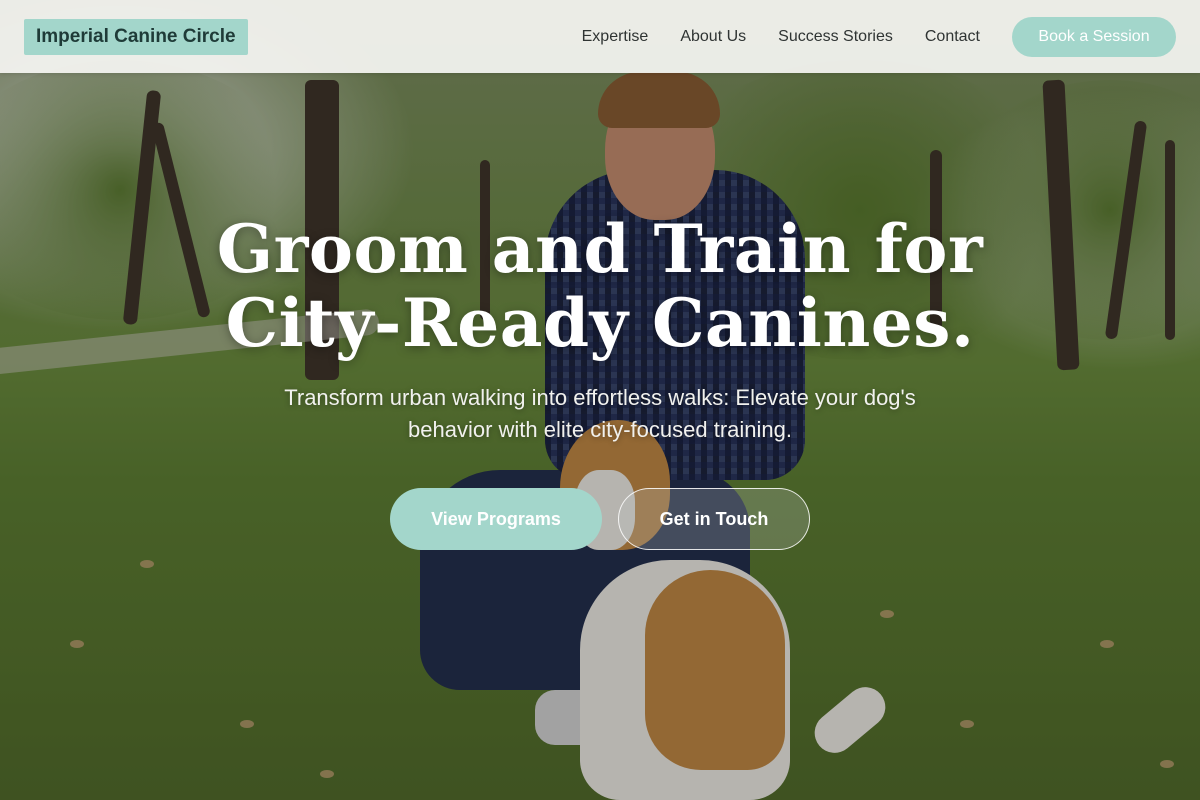 The image size is (1200, 800). What do you see at coordinates (952, 37) in the screenshot?
I see `nav-link-contact: Contact` at bounding box center [952, 37].